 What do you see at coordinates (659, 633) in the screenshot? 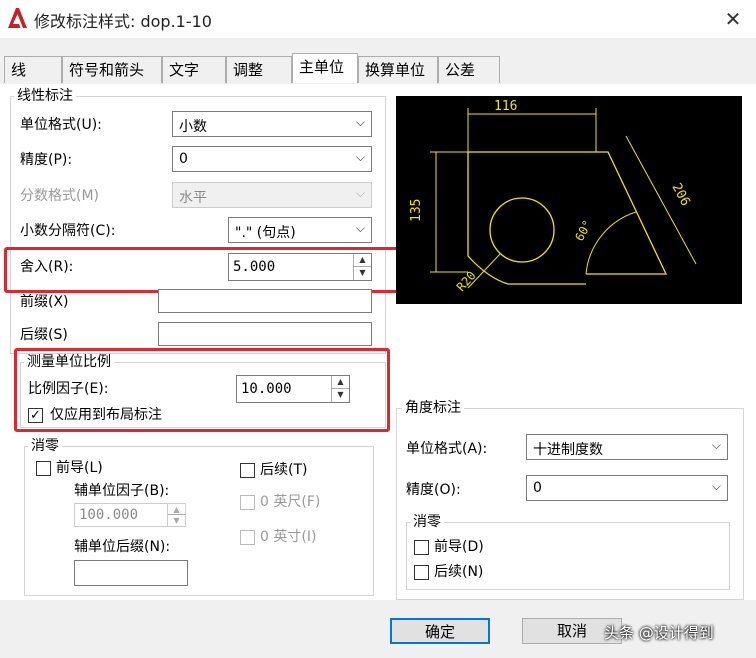
I see `watermark: 头条 @设计得到` at bounding box center [659, 633].